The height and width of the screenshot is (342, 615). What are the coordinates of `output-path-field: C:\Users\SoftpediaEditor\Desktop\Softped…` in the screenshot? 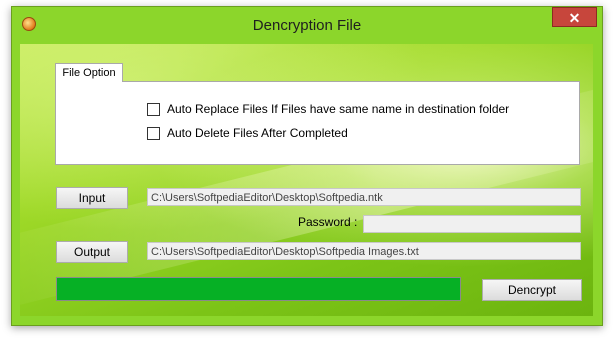 It's located at (364, 251).